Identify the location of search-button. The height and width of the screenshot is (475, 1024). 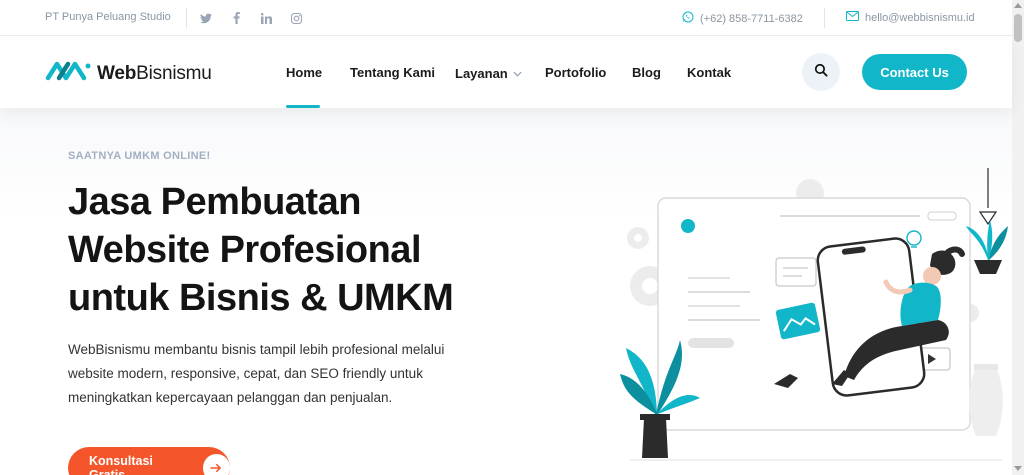
(821, 72).